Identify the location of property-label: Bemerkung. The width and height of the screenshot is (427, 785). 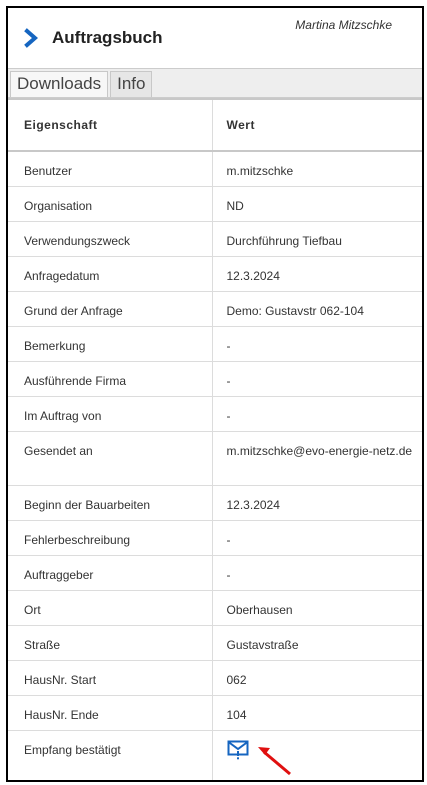
(110, 344).